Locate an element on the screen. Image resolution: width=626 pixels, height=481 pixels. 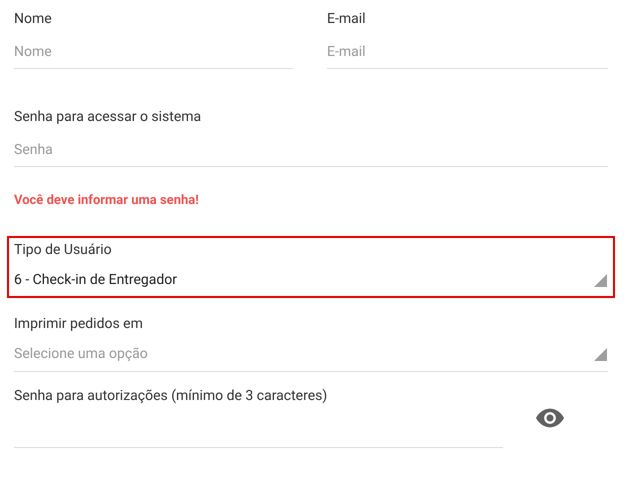
select-field: 6 - Check-in de Entregador is located at coordinates (311, 281).